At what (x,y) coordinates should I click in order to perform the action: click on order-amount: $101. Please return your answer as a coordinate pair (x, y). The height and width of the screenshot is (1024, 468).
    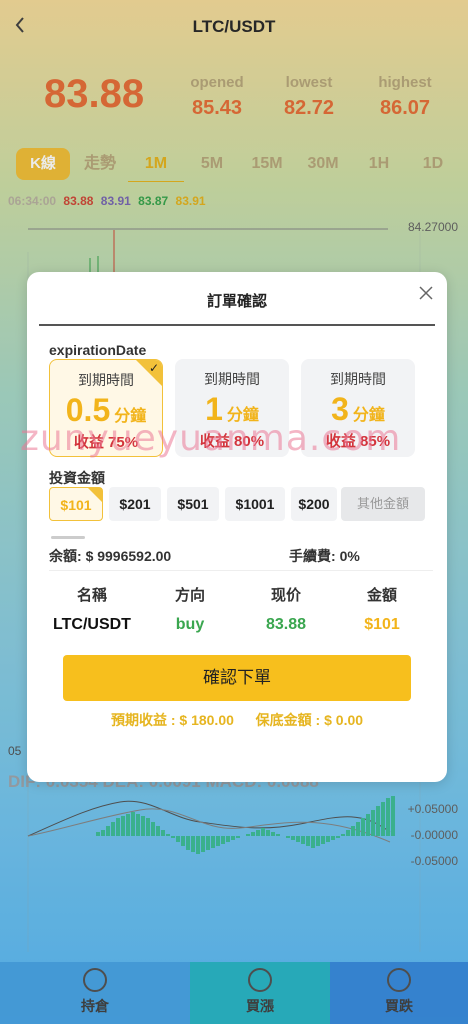
    Looking at the image, I should click on (382, 624).